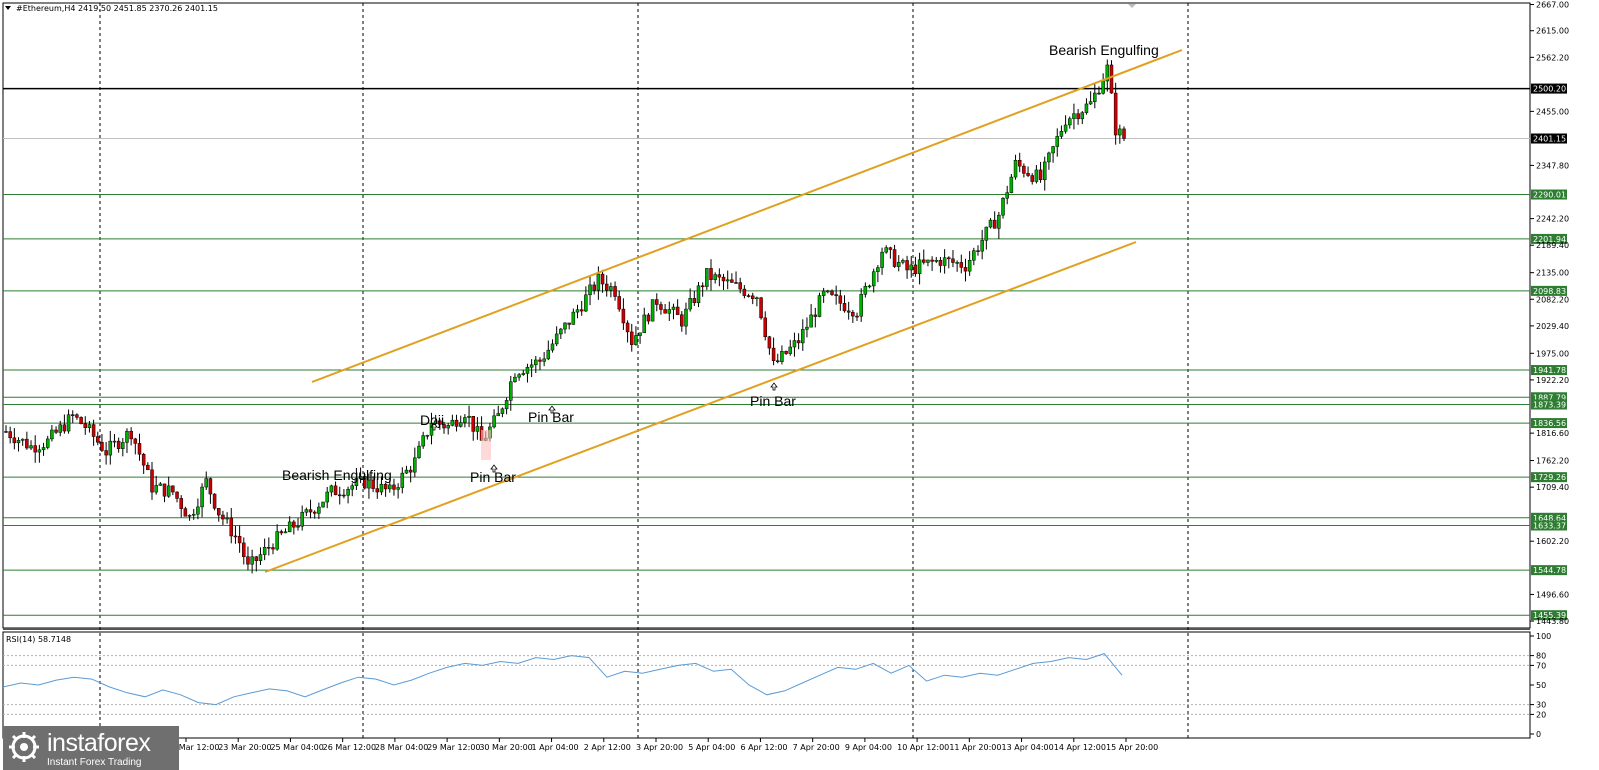 This screenshot has width=1599, height=770. What do you see at coordinates (1552, 111) in the screenshot?
I see `y-tick-label: 2455.00` at bounding box center [1552, 111].